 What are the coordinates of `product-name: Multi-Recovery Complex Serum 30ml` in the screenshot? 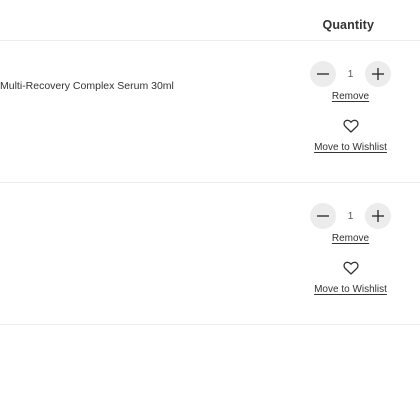 It's located at (87, 86).